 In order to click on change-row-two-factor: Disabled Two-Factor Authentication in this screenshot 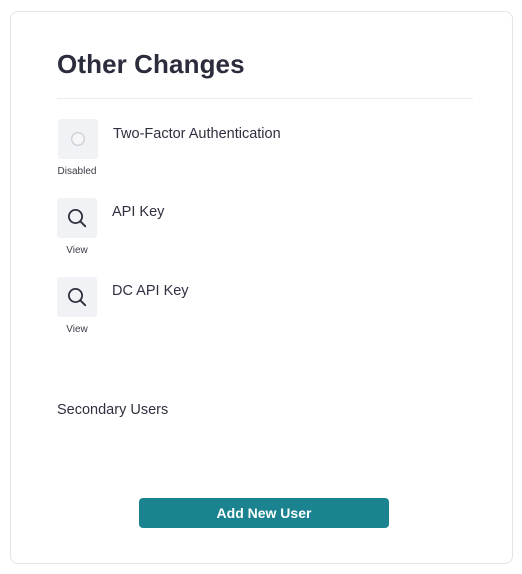, I will do `click(266, 151)`.